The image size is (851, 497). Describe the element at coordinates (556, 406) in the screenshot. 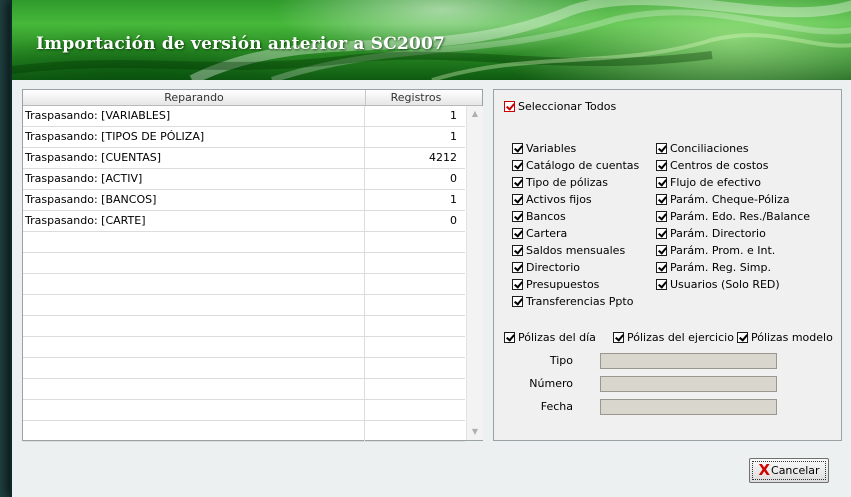

I see `fecha-label: Fecha` at that location.